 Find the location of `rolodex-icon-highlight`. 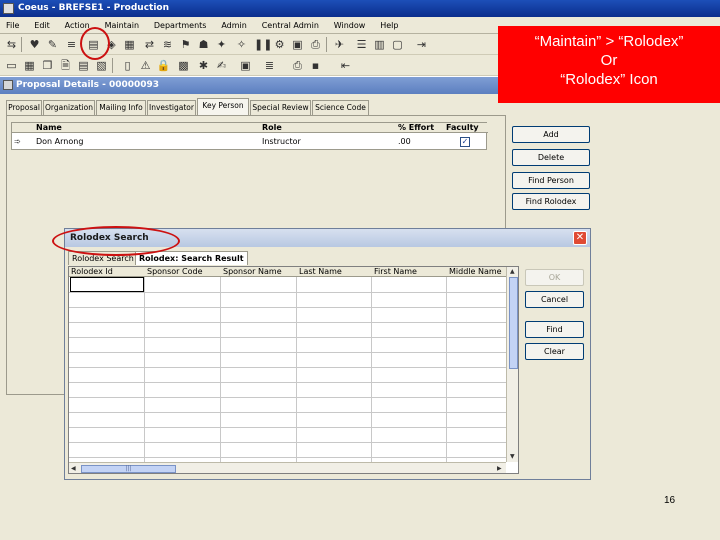

rolodex-icon-highlight is located at coordinates (95, 43).